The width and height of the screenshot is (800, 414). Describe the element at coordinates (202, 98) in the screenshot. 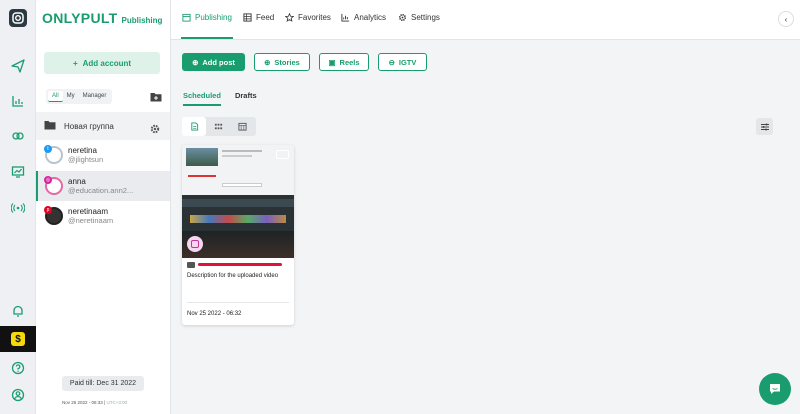

I see `tab-scheduled: Scheduled` at that location.